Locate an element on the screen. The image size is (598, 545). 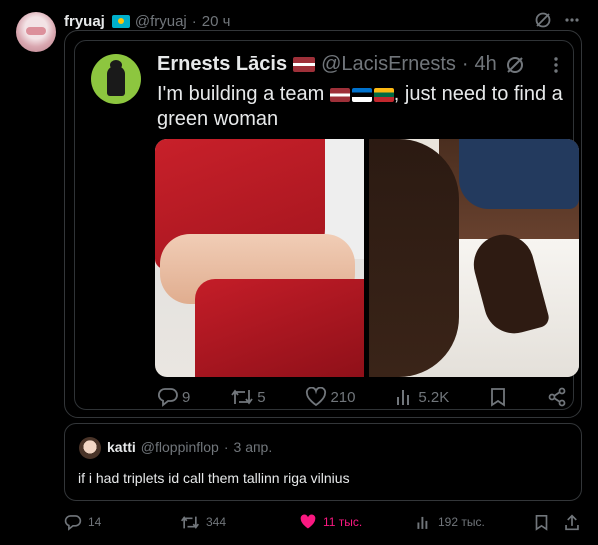
quote-author-avatar is located at coordinates (116, 79).